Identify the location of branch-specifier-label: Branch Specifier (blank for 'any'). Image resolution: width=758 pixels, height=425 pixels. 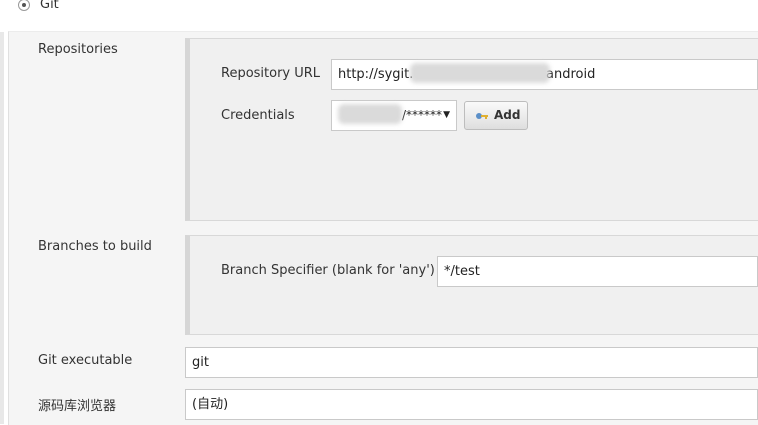
(328, 270).